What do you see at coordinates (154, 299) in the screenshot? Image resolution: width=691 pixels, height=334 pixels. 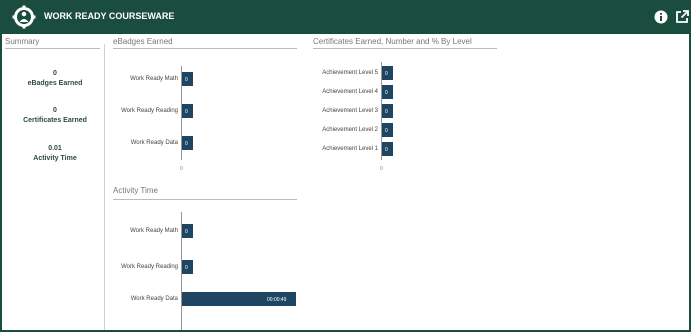 I see `activity-category-label: Work Ready Data` at bounding box center [154, 299].